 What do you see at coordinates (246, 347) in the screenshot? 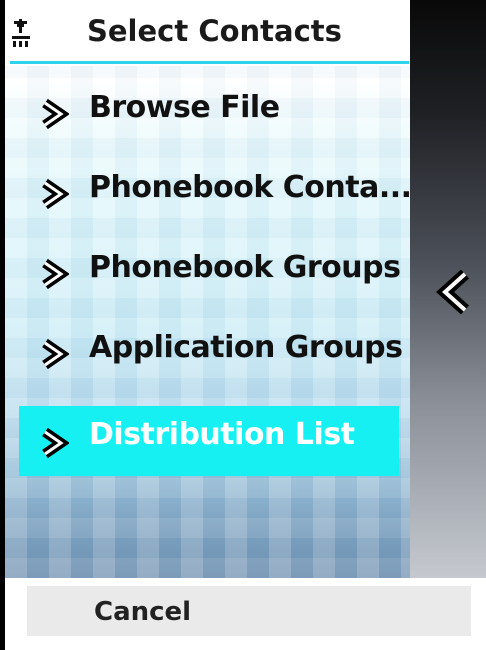
I see `menu-item-label: Application Groups` at bounding box center [246, 347].